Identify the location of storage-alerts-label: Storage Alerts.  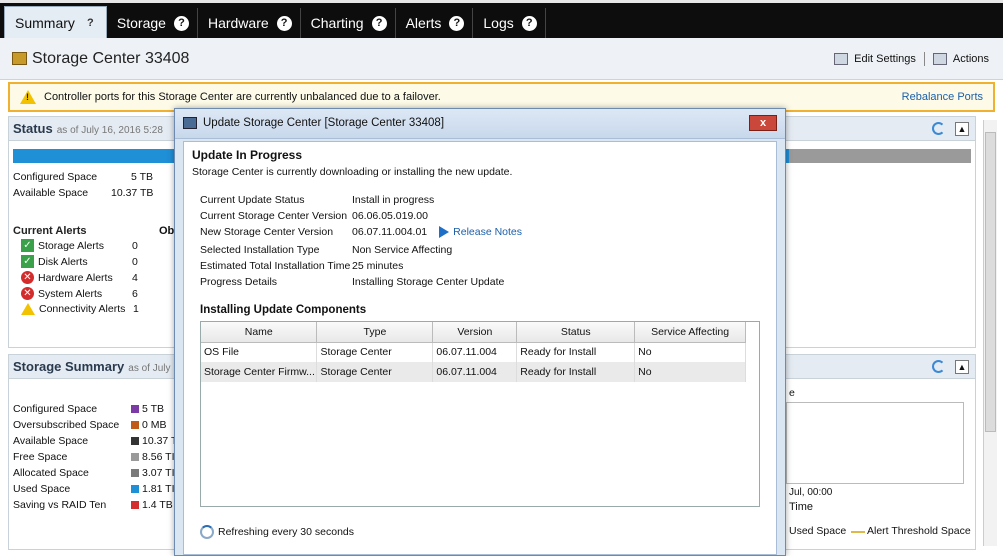
(71, 245).